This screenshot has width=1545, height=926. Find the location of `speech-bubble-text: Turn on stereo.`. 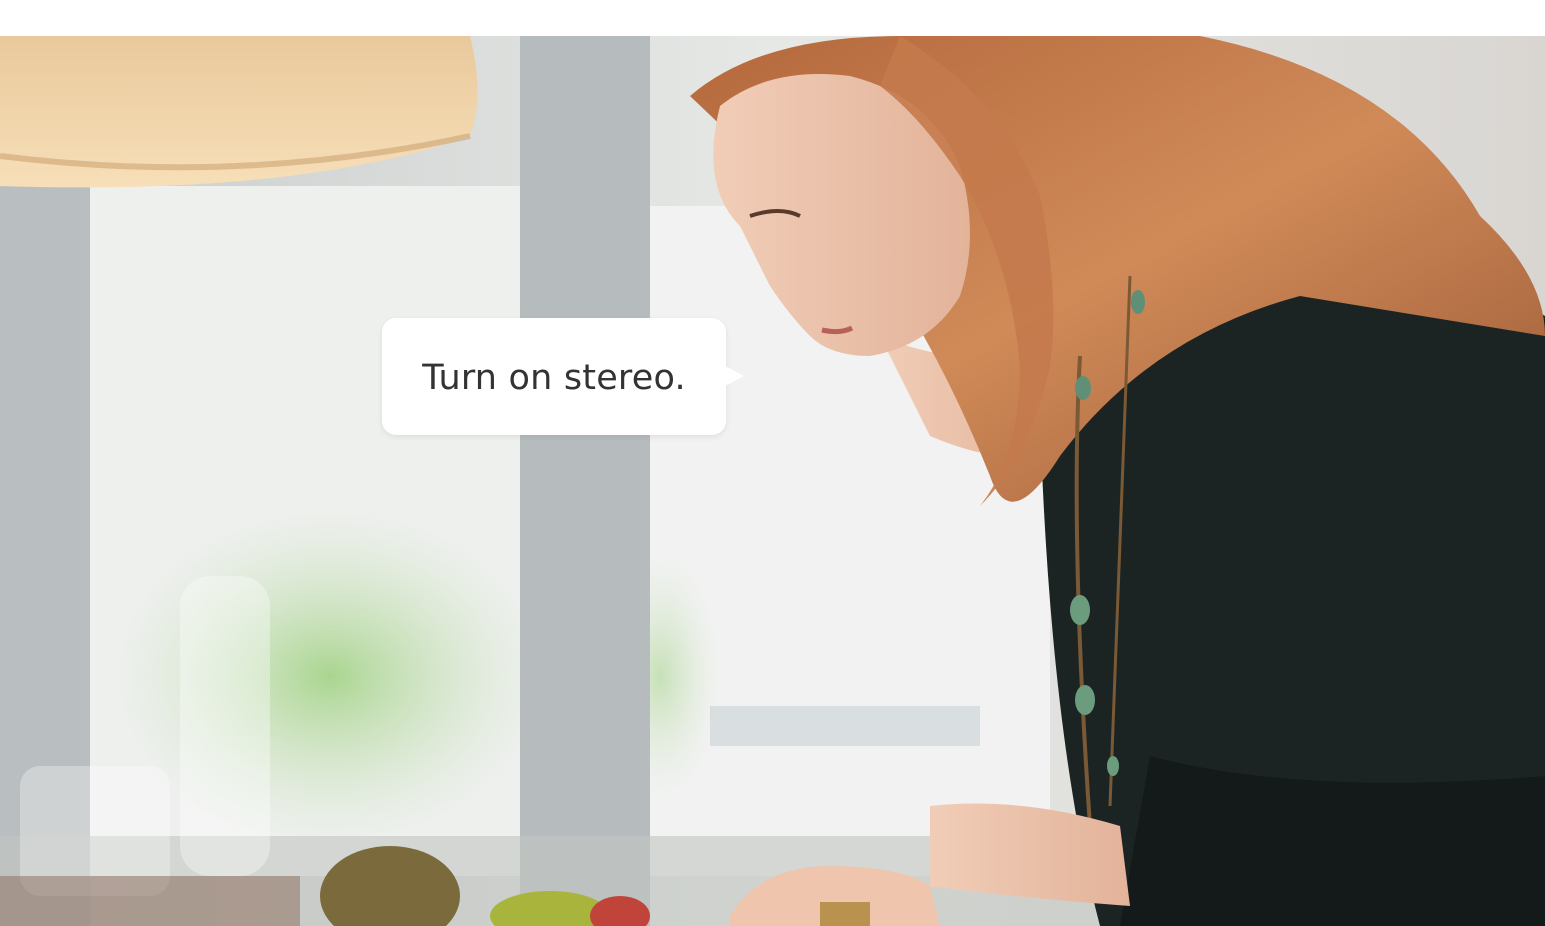

speech-bubble-text: Turn on stereo. is located at coordinates (554, 377).